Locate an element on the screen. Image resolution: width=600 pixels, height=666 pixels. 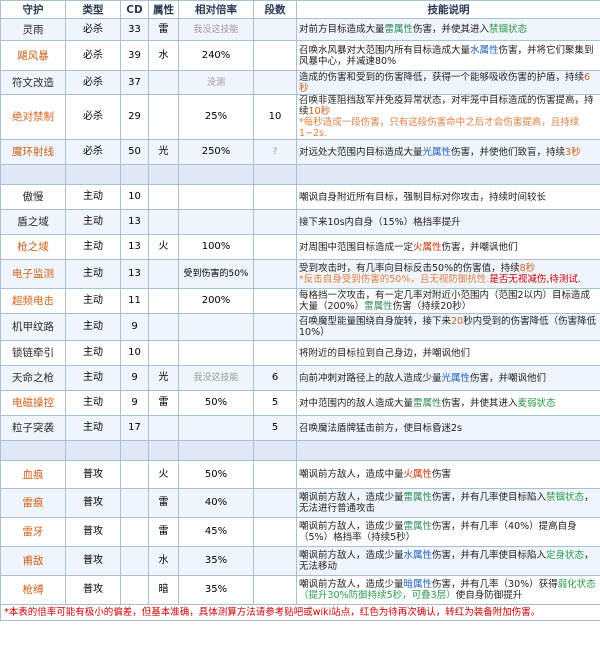
skill-desc: 对周围中范围目标造成一定火属性伤害，并嘲讽他们 is located at coordinates (448, 247).